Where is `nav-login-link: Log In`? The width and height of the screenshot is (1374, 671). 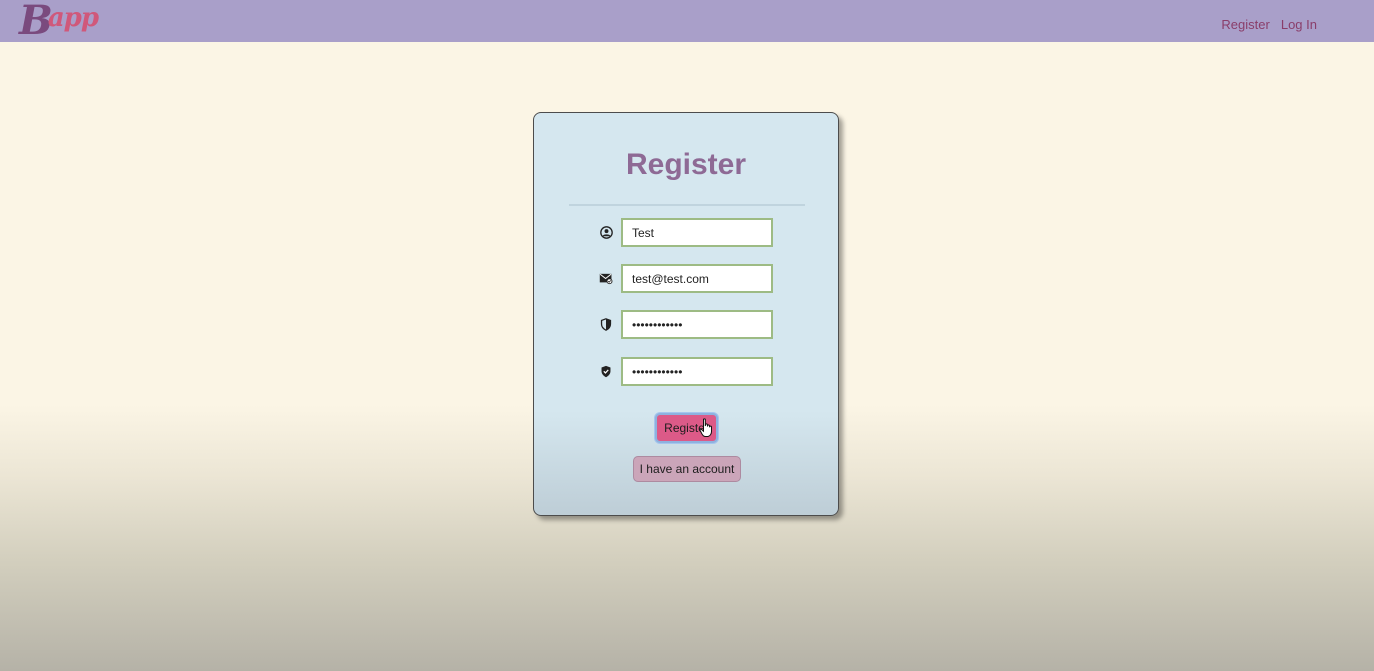
nav-login-link: Log In is located at coordinates (1299, 24).